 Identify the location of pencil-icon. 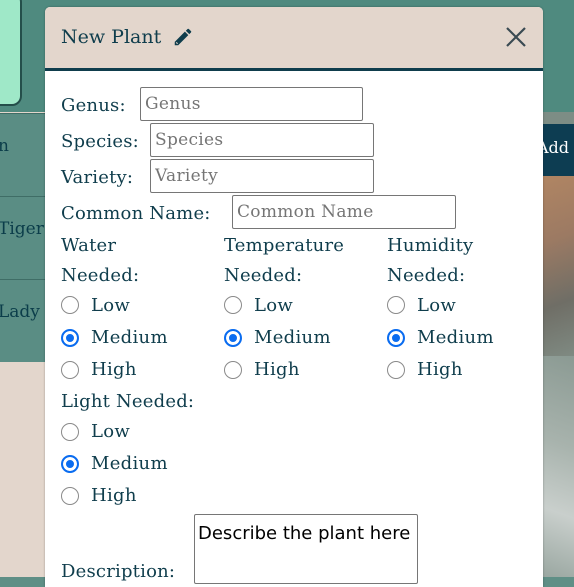
(183, 37).